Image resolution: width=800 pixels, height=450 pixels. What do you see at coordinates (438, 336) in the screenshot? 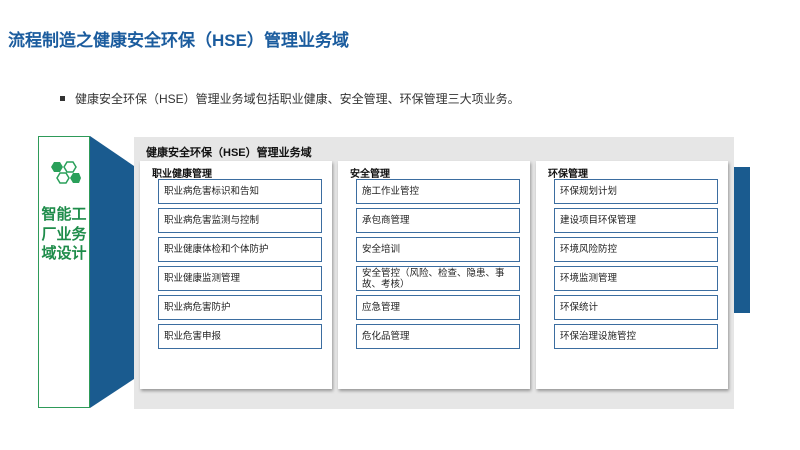
I see `list-item: 危化品管理` at bounding box center [438, 336].